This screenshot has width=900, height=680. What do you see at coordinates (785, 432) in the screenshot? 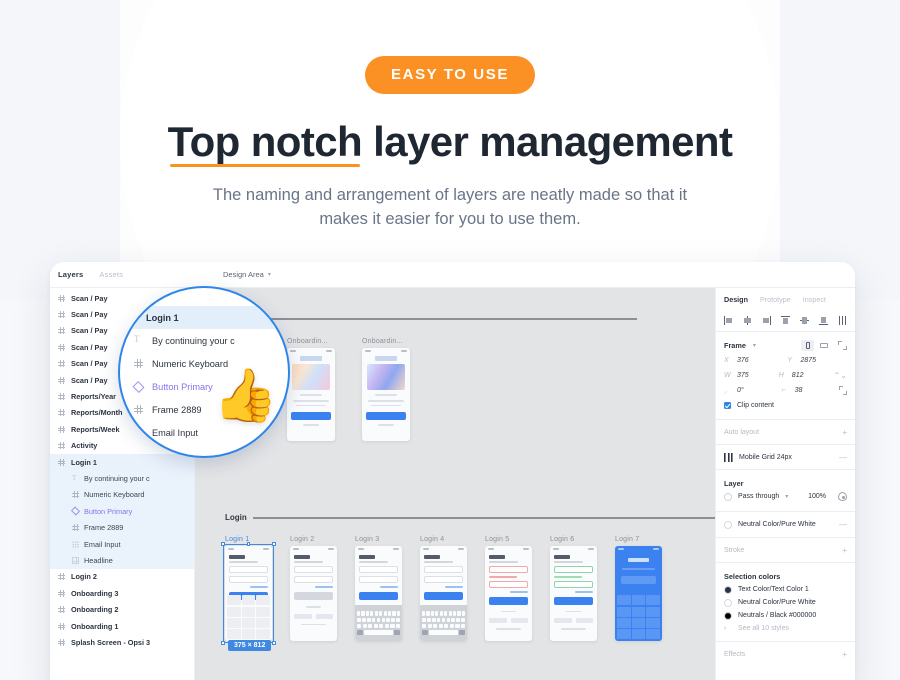
I see `auto-layout-row: Auto layout +` at bounding box center [785, 432].